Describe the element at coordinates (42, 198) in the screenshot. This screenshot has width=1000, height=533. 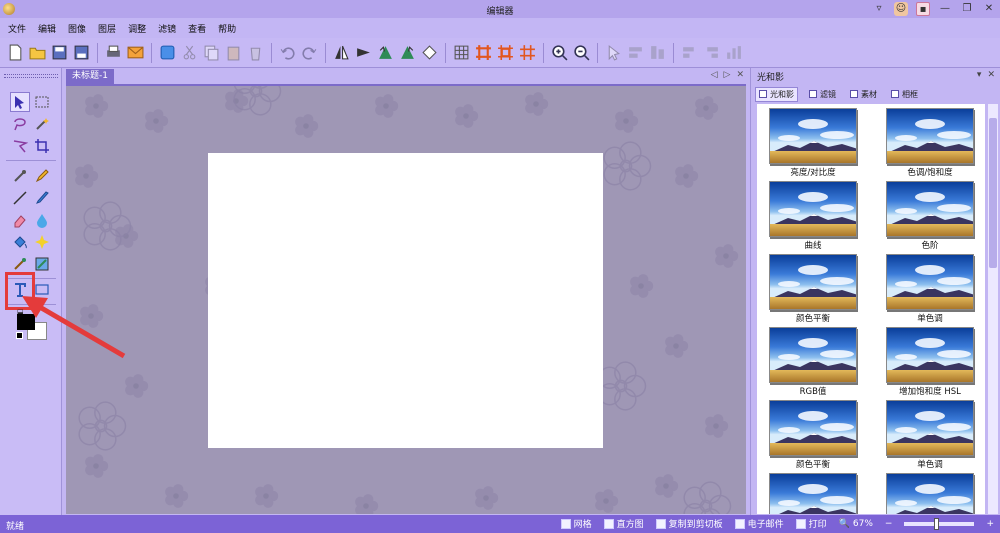
I see `brush-tool-icon` at that location.